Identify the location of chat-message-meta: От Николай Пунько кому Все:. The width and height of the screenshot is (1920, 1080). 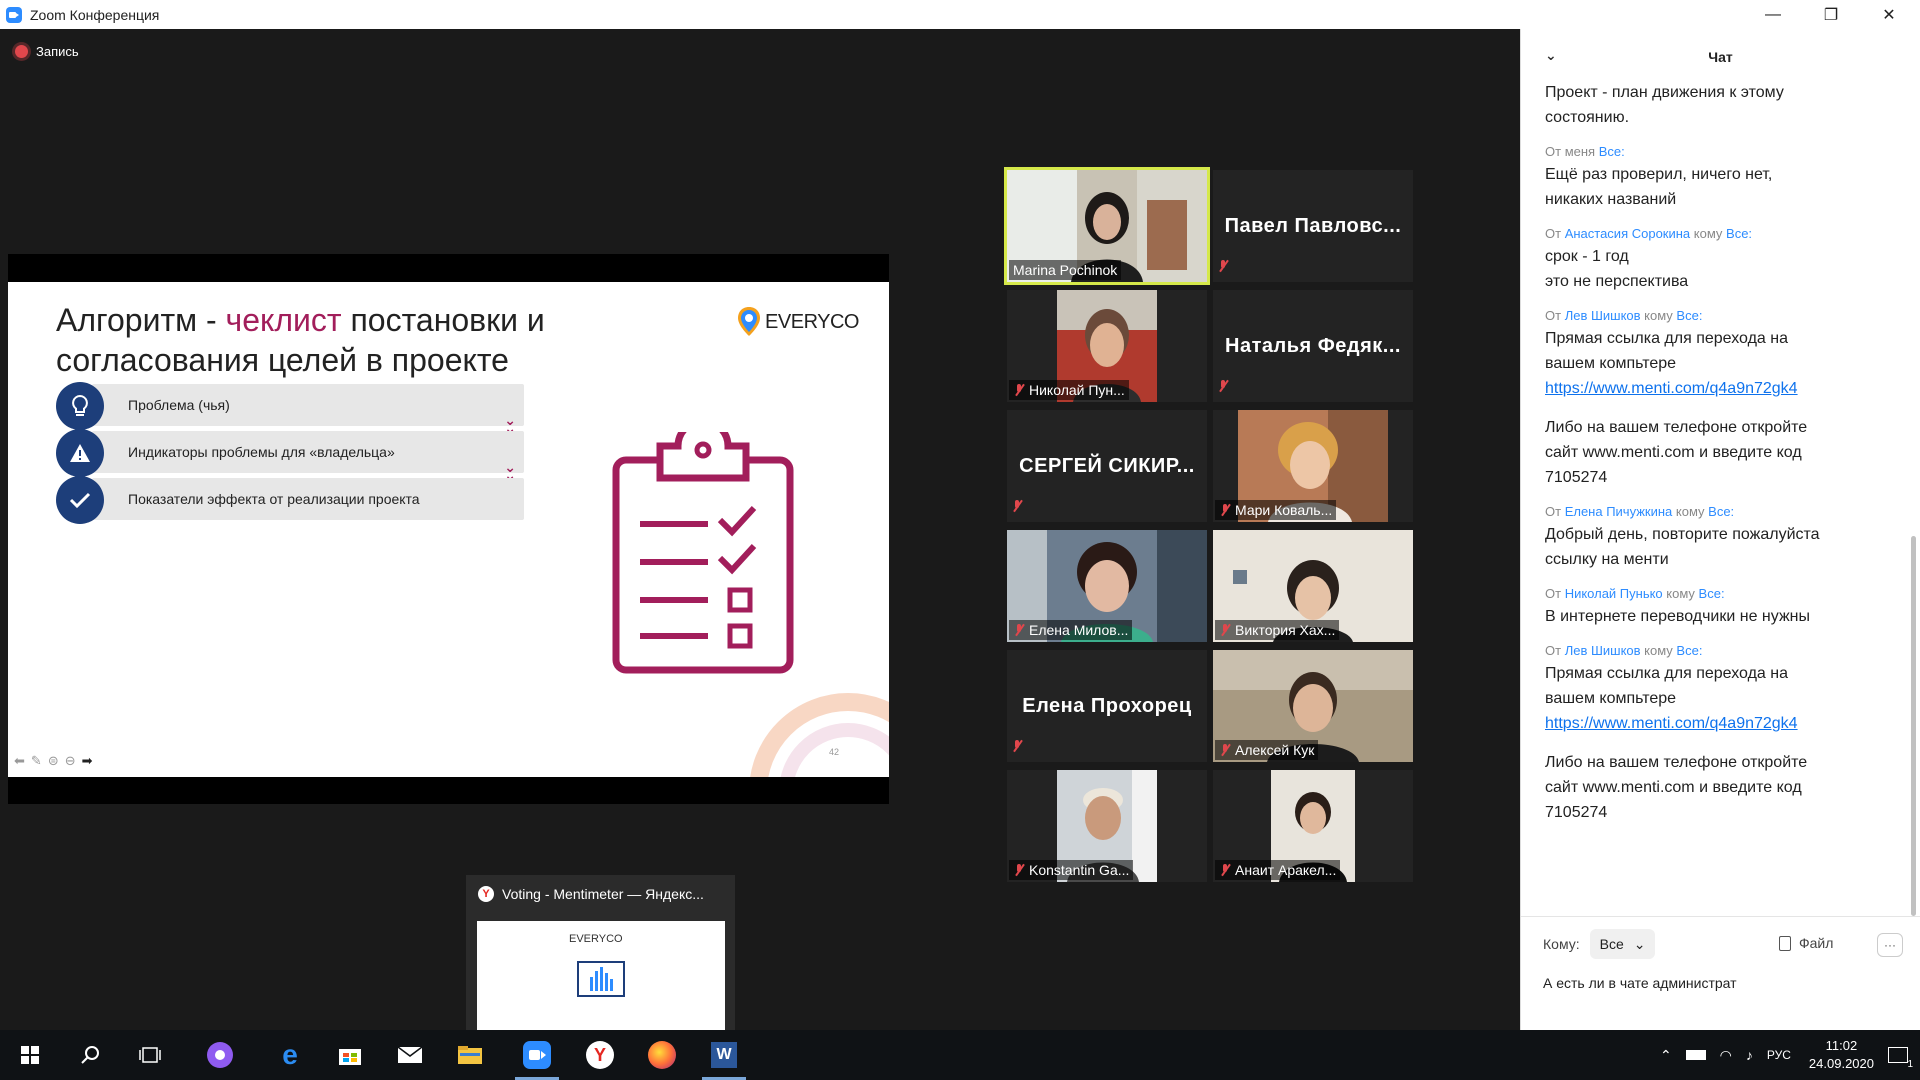
(1715, 593).